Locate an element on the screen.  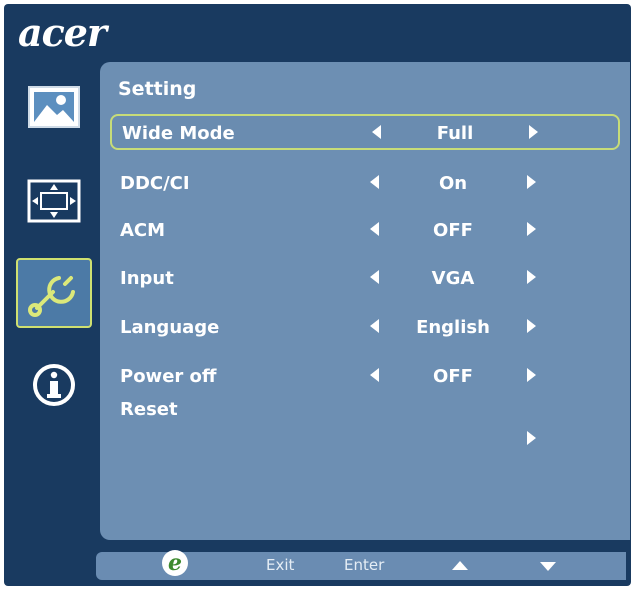
sidebar-item-information is located at coordinates (54, 385).